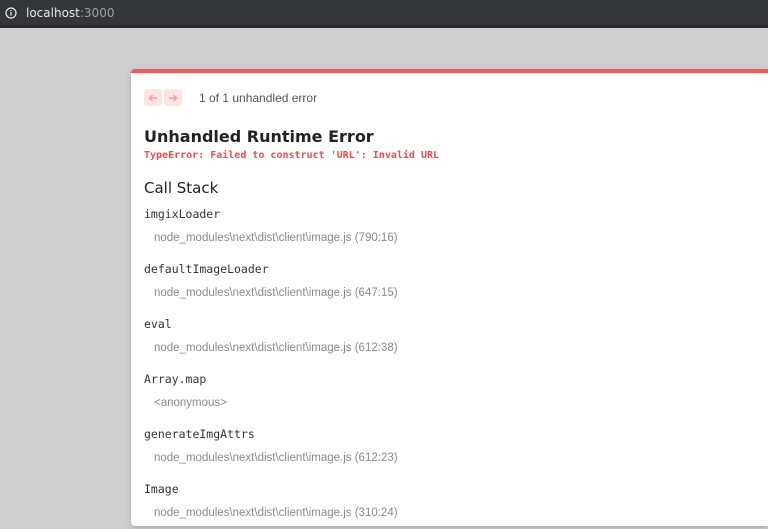 The width and height of the screenshot is (768, 529). I want to click on stack-frame-function: Array.map, so click(175, 379).